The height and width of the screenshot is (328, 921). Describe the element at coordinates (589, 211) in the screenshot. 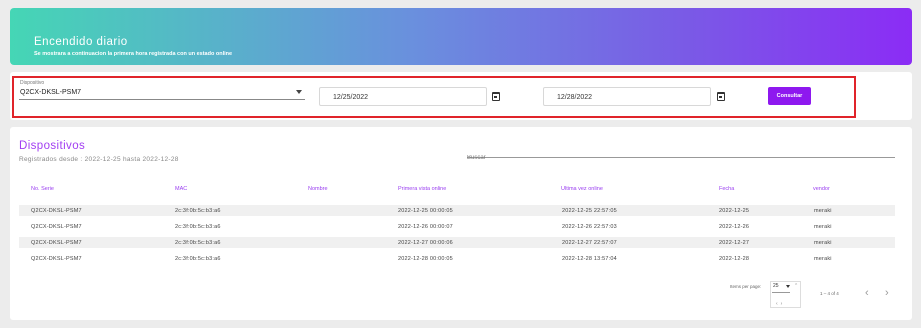

I see `cell-ultima-vez: 2022-12-25 22:57:05` at that location.